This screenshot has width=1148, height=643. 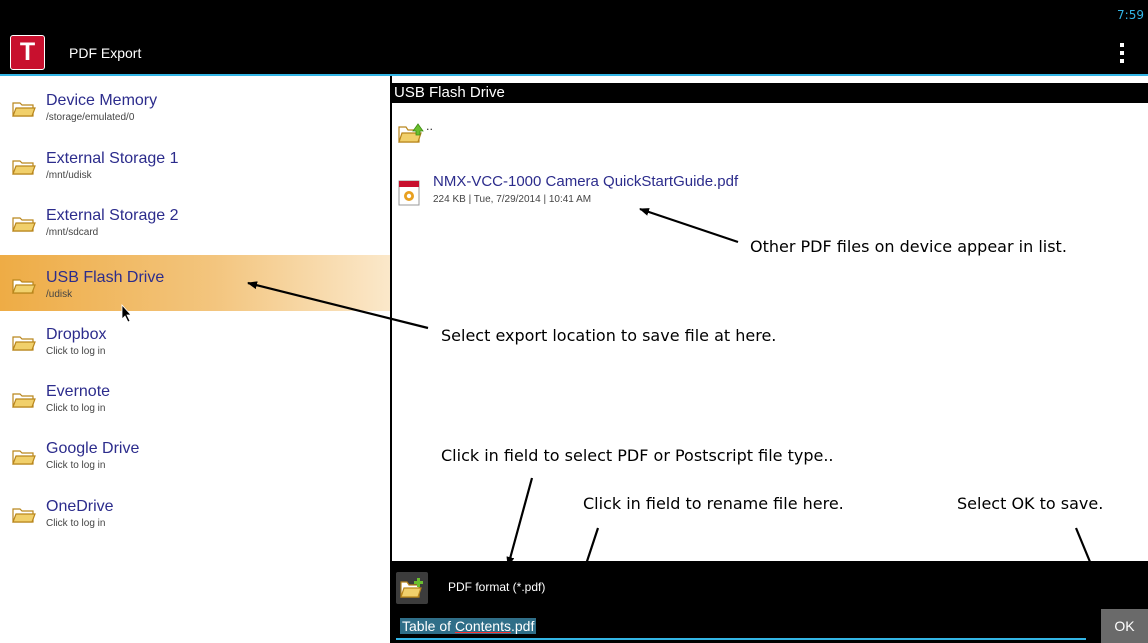 What do you see at coordinates (102, 100) in the screenshot?
I see `sidebar-item-label: Device Memory` at bounding box center [102, 100].